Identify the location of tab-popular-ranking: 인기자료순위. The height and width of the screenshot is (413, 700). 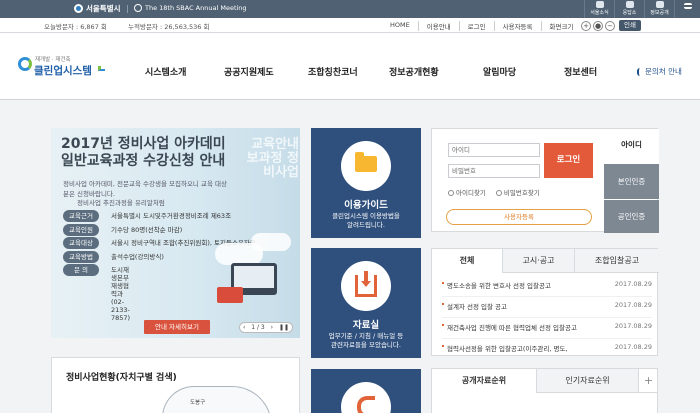
(587, 381).